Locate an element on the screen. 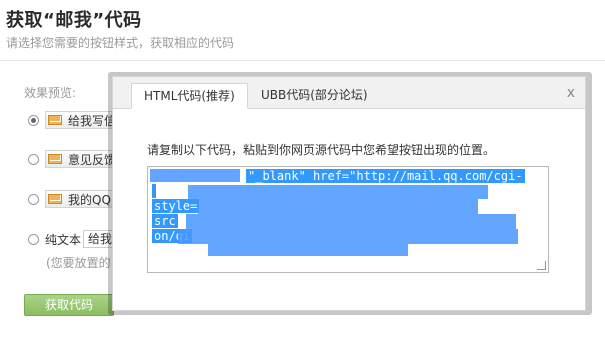 The height and width of the screenshot is (347, 605). tab-ubb: UBB代码(部分论坛) is located at coordinates (314, 96).